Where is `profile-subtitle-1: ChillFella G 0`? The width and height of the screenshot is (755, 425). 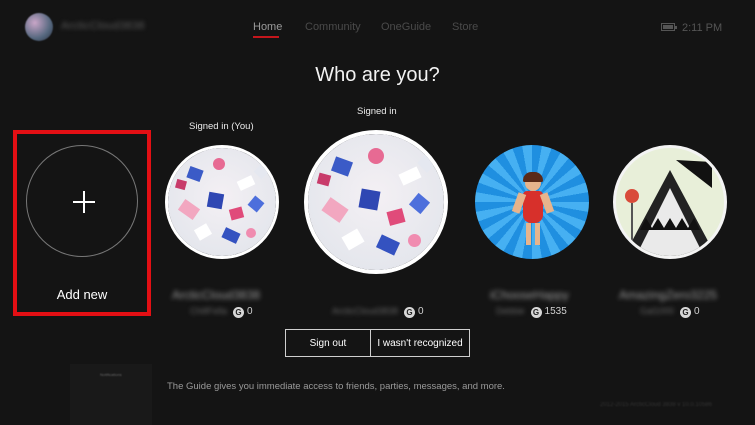 profile-subtitle-1: ChillFella G 0 is located at coordinates (221, 312).